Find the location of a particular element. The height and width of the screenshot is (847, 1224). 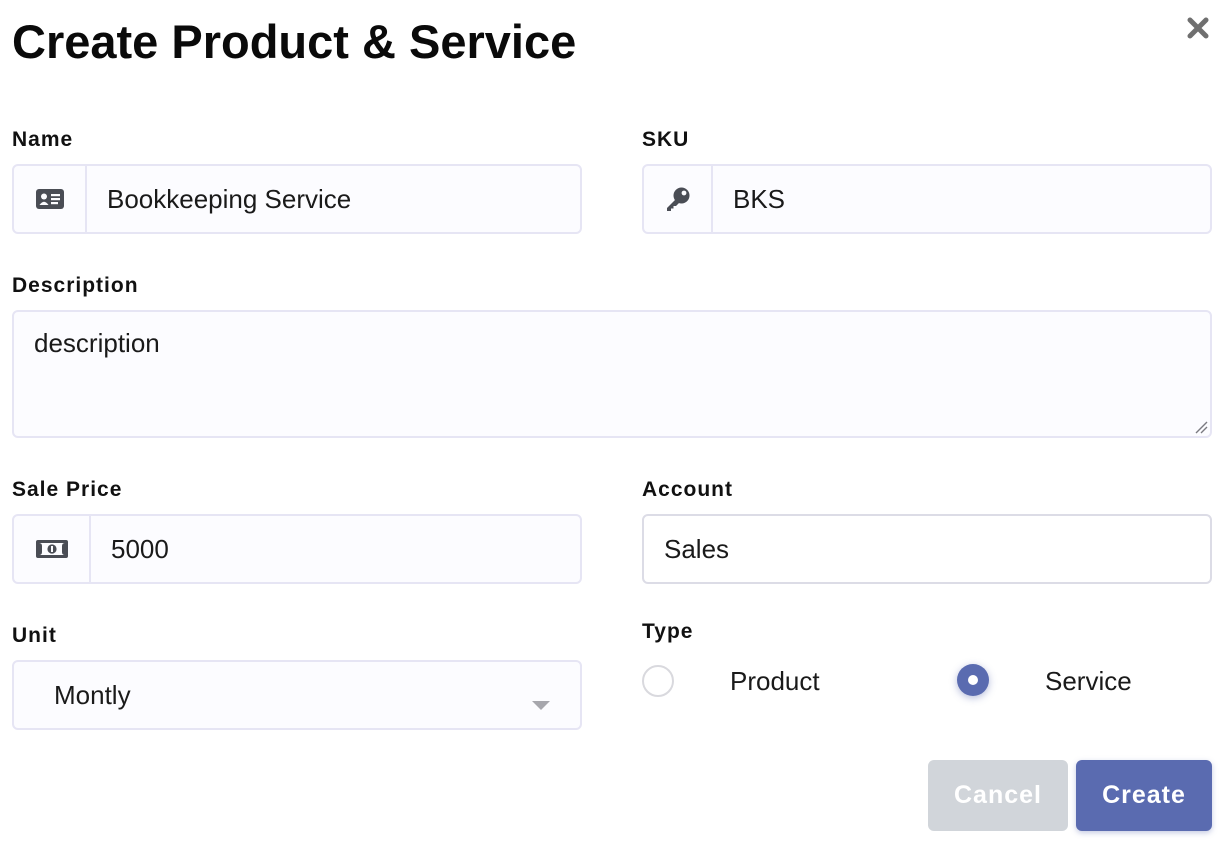

account-label: Account is located at coordinates (687, 489).